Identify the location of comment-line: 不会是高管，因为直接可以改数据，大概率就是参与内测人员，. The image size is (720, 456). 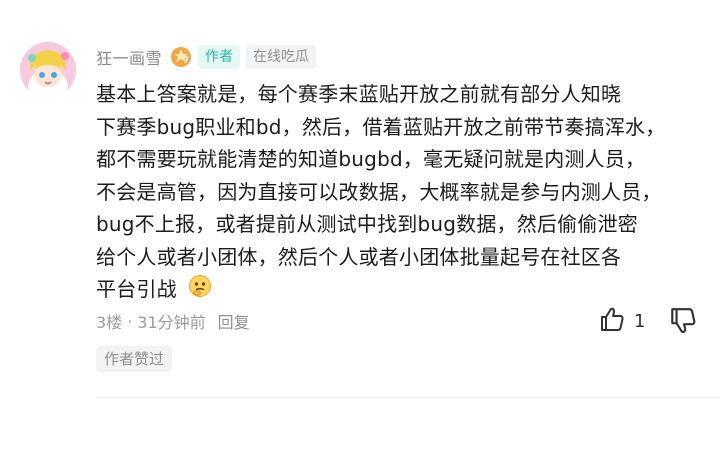
(379, 191).